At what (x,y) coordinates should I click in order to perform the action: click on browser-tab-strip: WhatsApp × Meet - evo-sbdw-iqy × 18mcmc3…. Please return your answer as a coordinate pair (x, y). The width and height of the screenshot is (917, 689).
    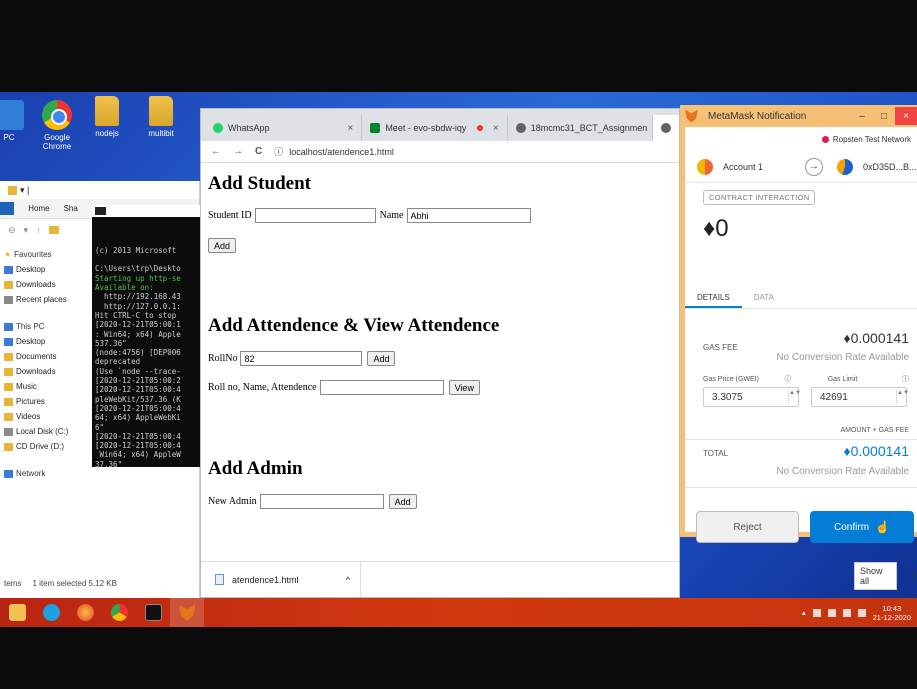
    Looking at the image, I should click on (440, 125).